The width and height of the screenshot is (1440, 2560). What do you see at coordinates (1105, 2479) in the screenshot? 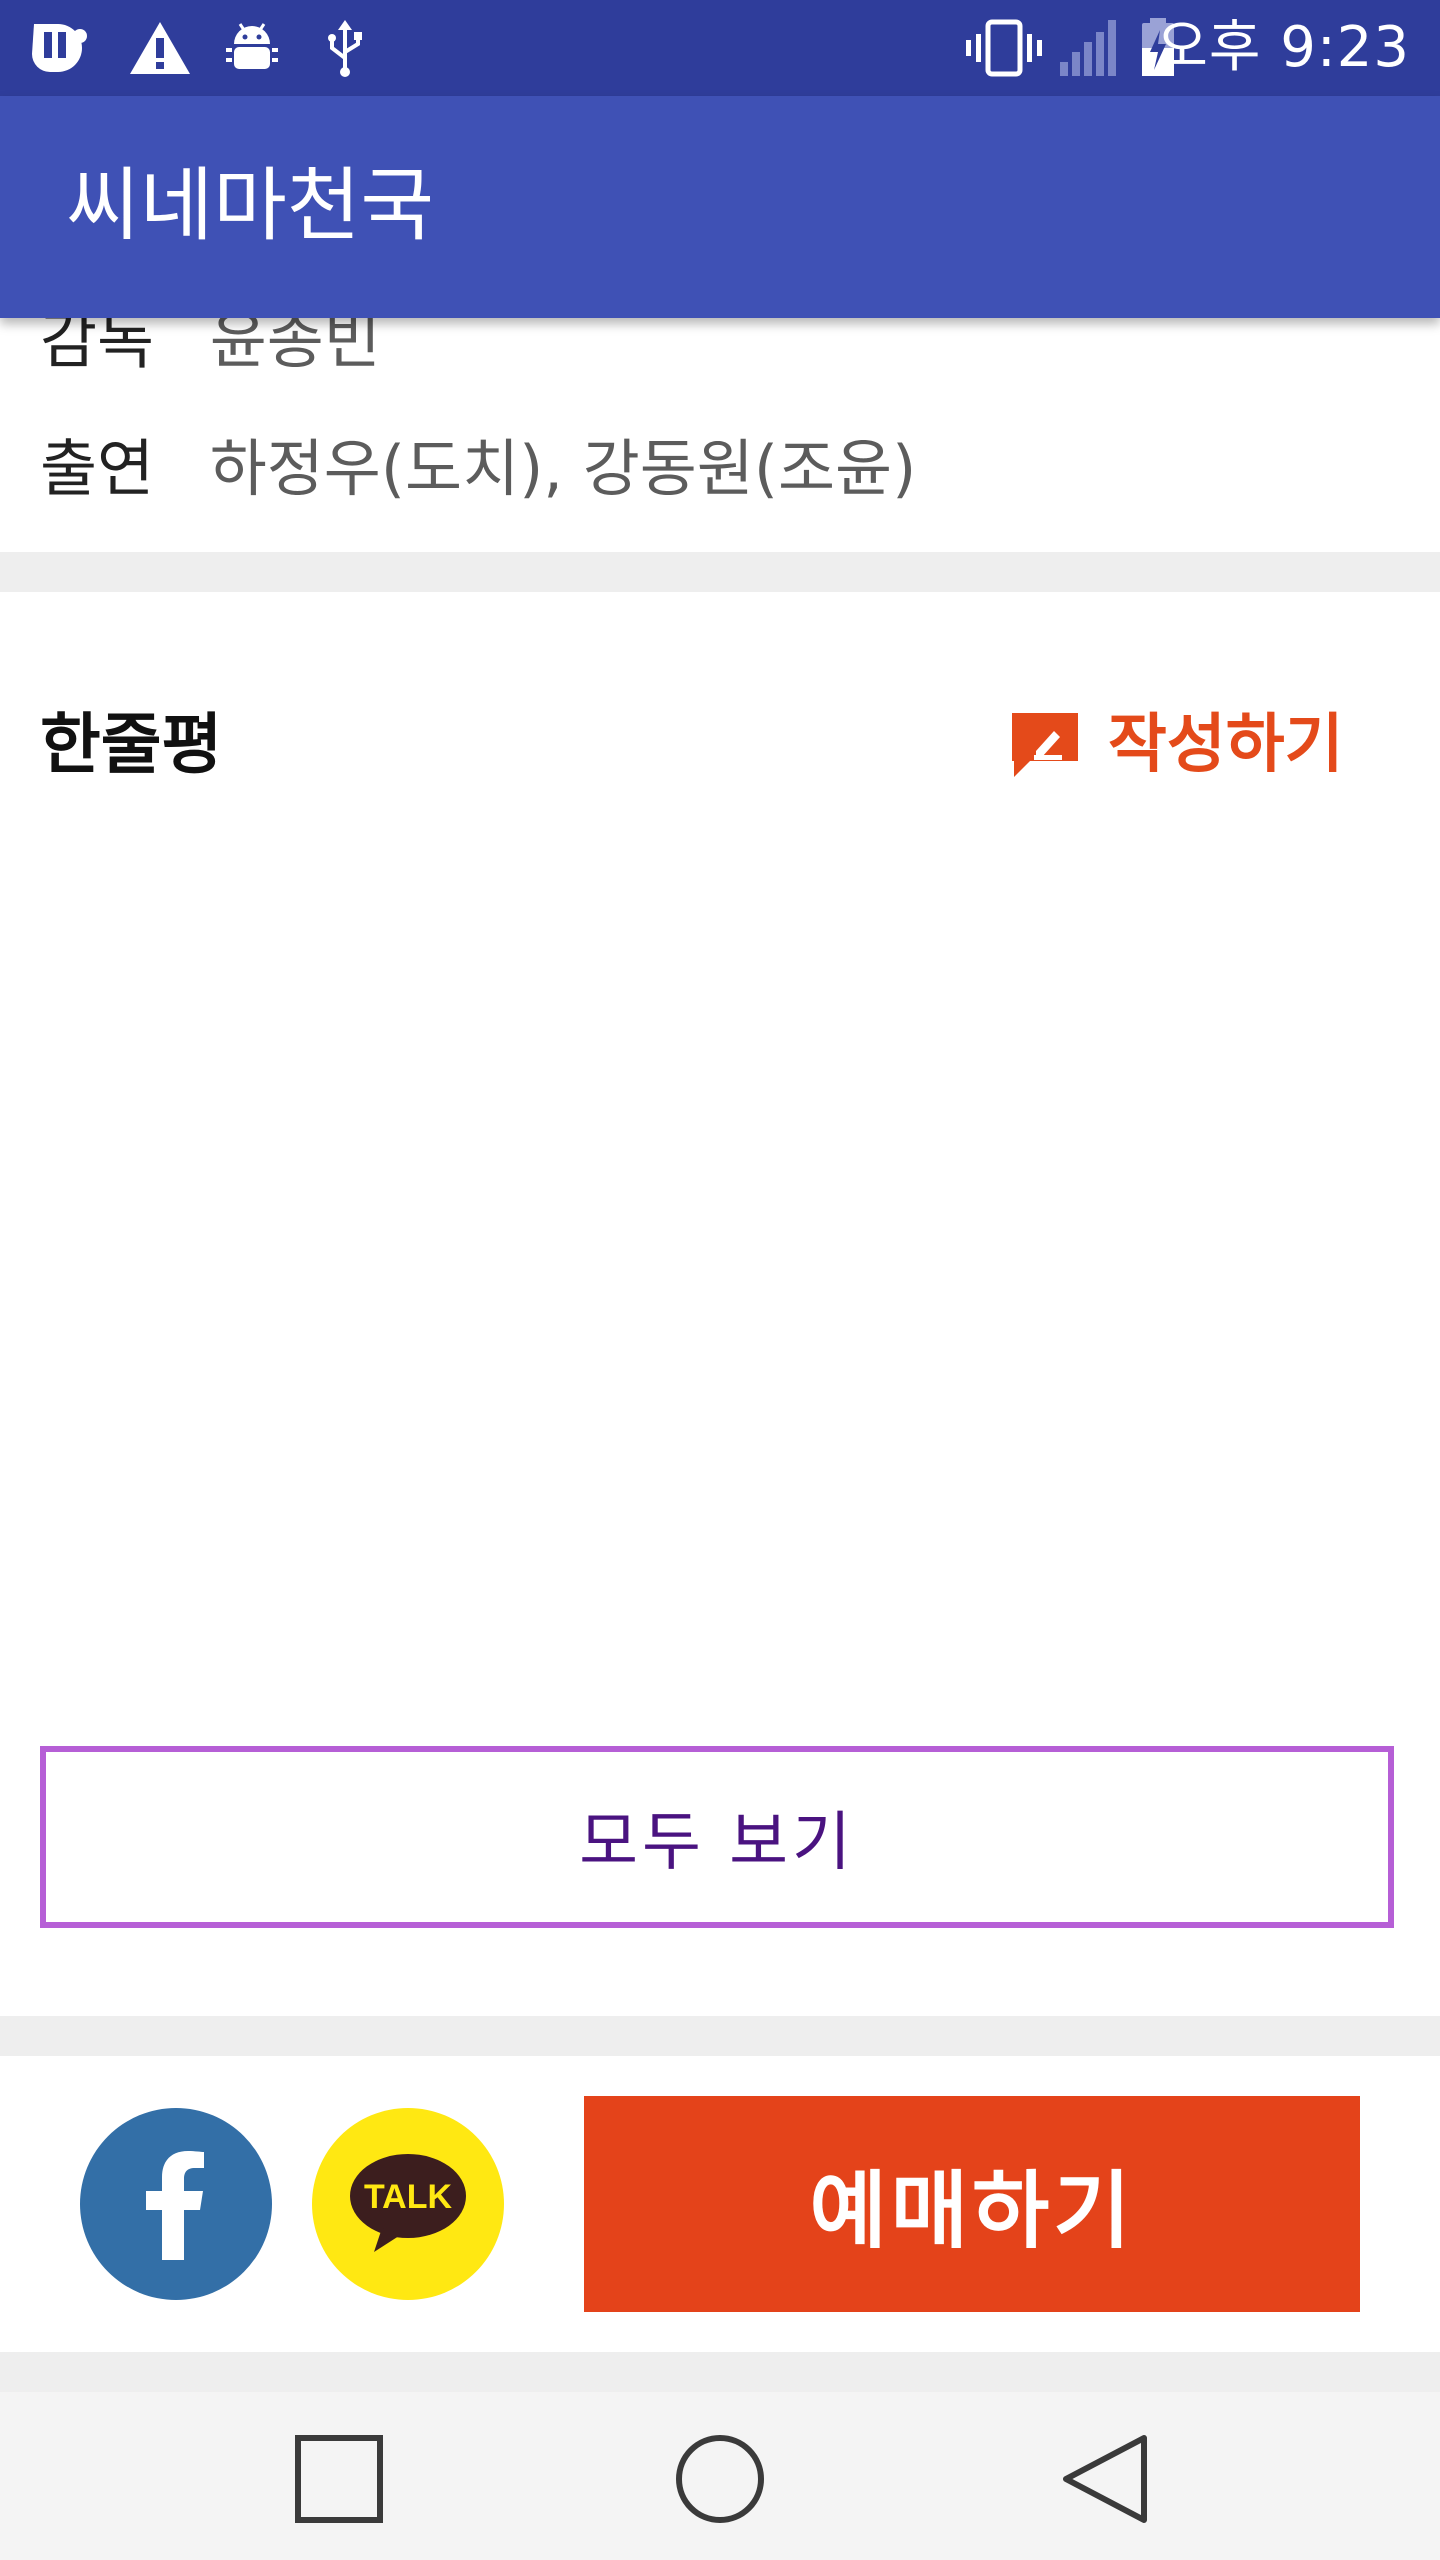
I see `back-icon` at bounding box center [1105, 2479].